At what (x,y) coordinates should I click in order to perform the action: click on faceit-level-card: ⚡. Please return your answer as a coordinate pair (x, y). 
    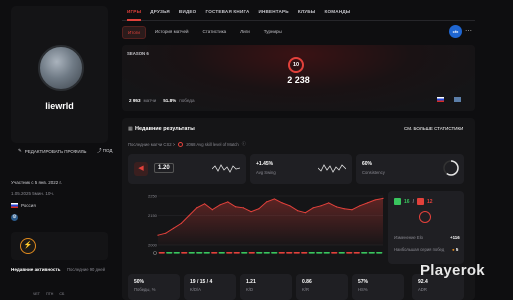
    Looking at the image, I should click on (59, 246).